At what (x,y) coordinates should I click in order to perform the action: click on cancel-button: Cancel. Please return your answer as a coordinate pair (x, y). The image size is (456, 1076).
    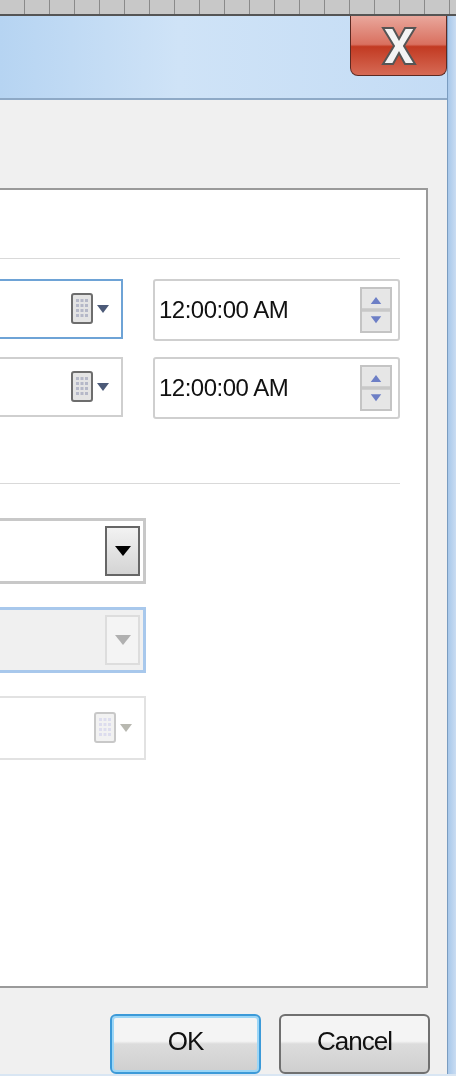
    Looking at the image, I should click on (354, 1044).